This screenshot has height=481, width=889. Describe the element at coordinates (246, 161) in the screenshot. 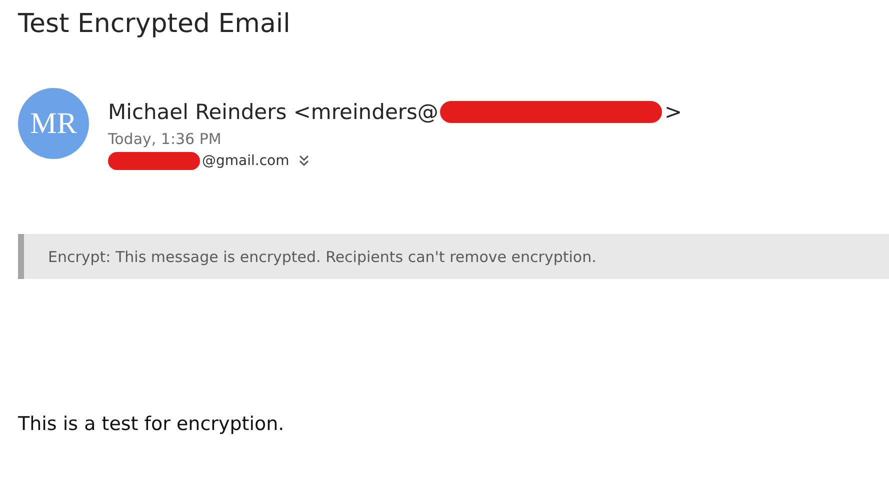

I see `recipient-address: @gmail.com` at that location.